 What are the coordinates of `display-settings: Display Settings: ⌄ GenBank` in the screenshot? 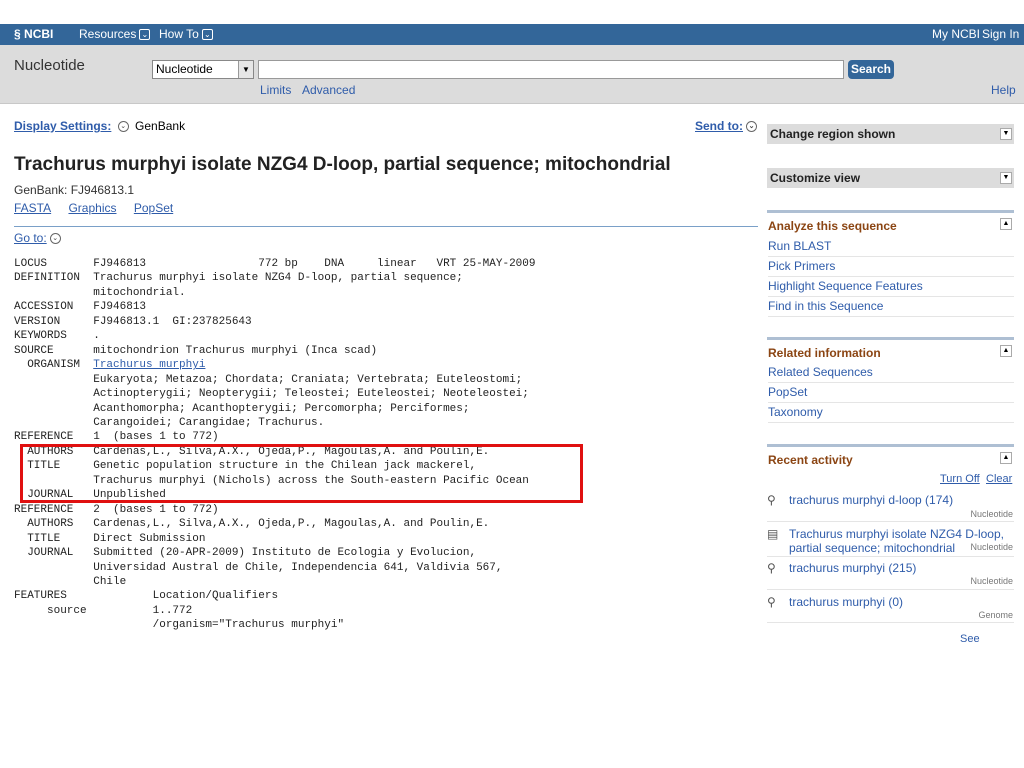 It's located at (99, 126).